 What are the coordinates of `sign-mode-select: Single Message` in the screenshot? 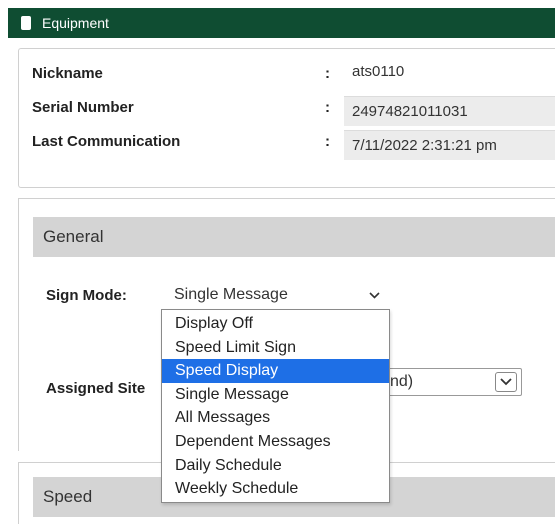 It's located at (279, 295).